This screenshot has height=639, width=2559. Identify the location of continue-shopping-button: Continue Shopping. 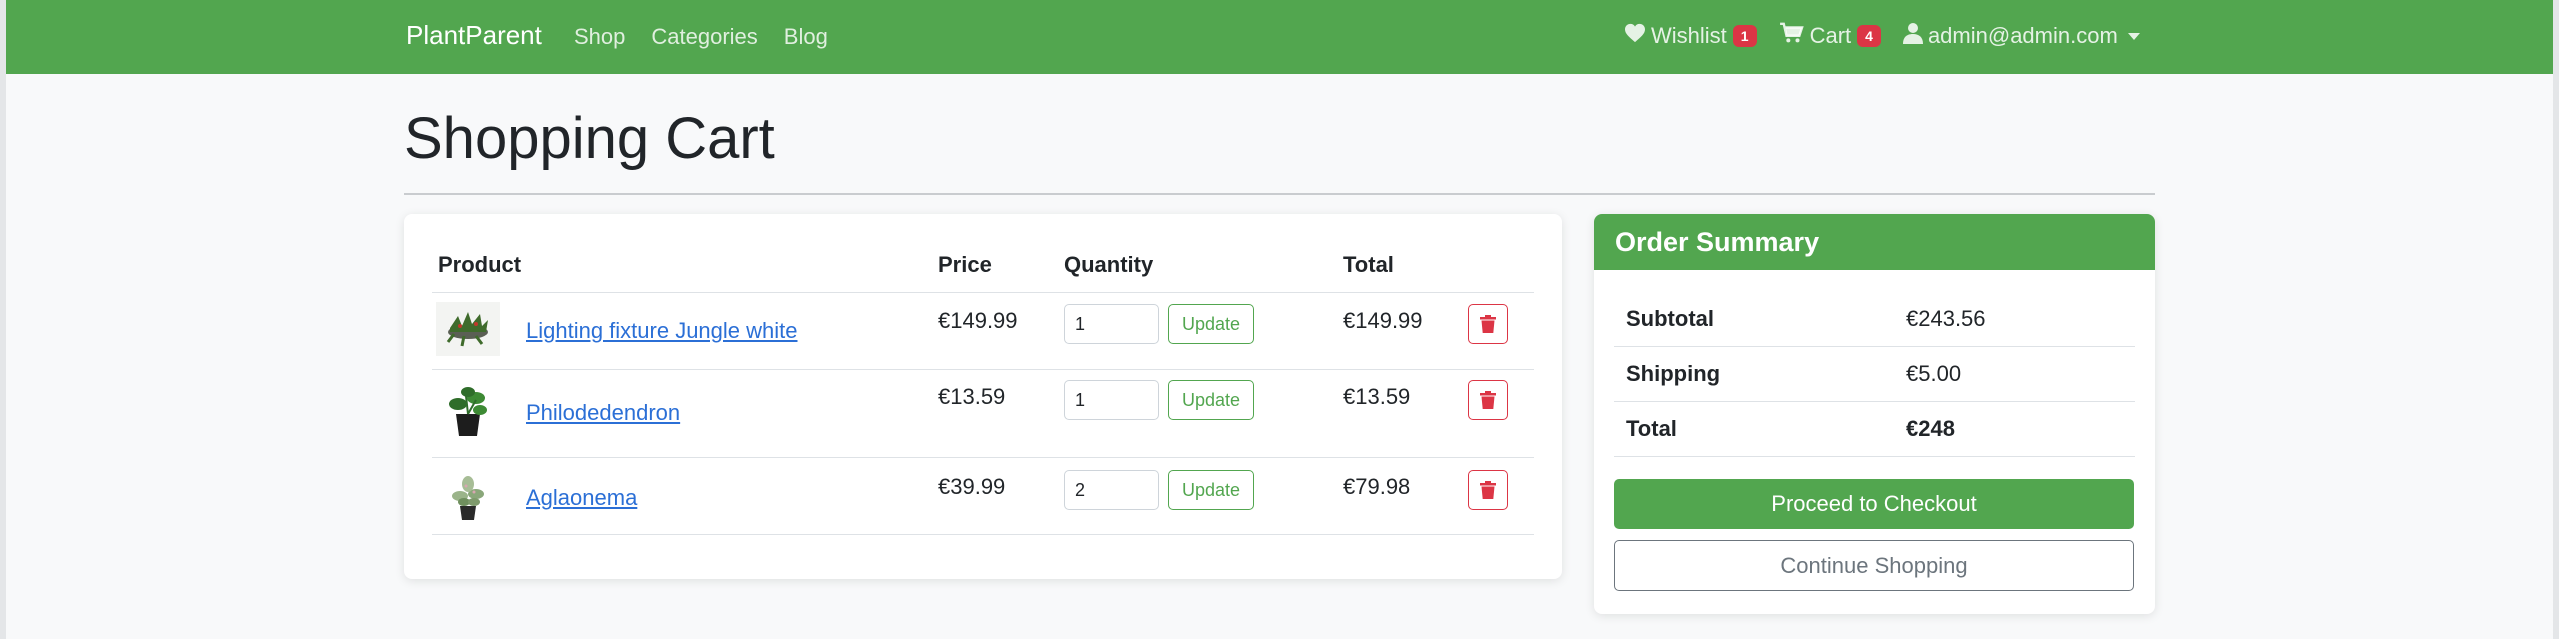
(1874, 565).